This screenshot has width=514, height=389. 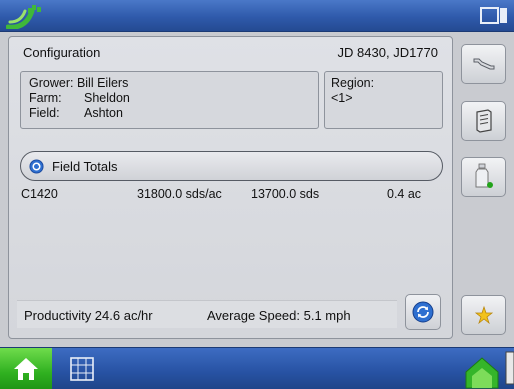 I want to click on satellite-signal-icon, so click(x=26, y=16).